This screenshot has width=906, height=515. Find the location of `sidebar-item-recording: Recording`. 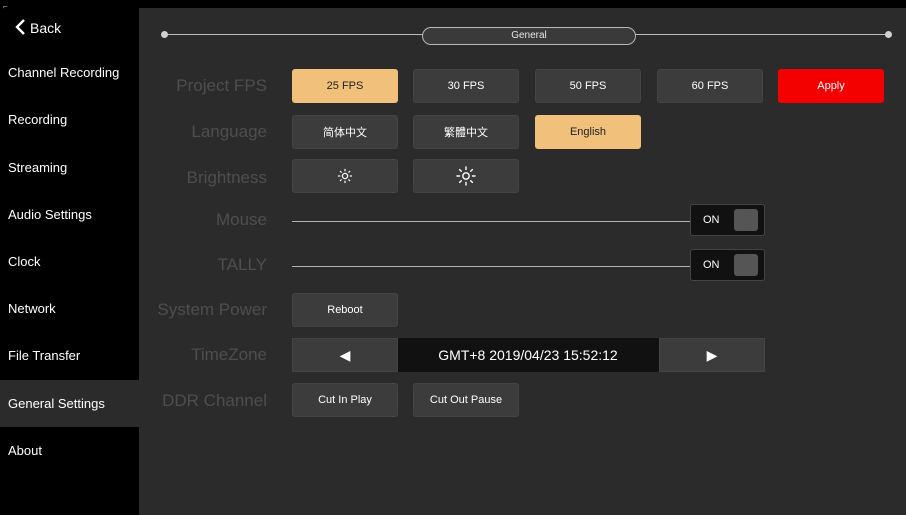

sidebar-item-recording: Recording is located at coordinates (69, 119).